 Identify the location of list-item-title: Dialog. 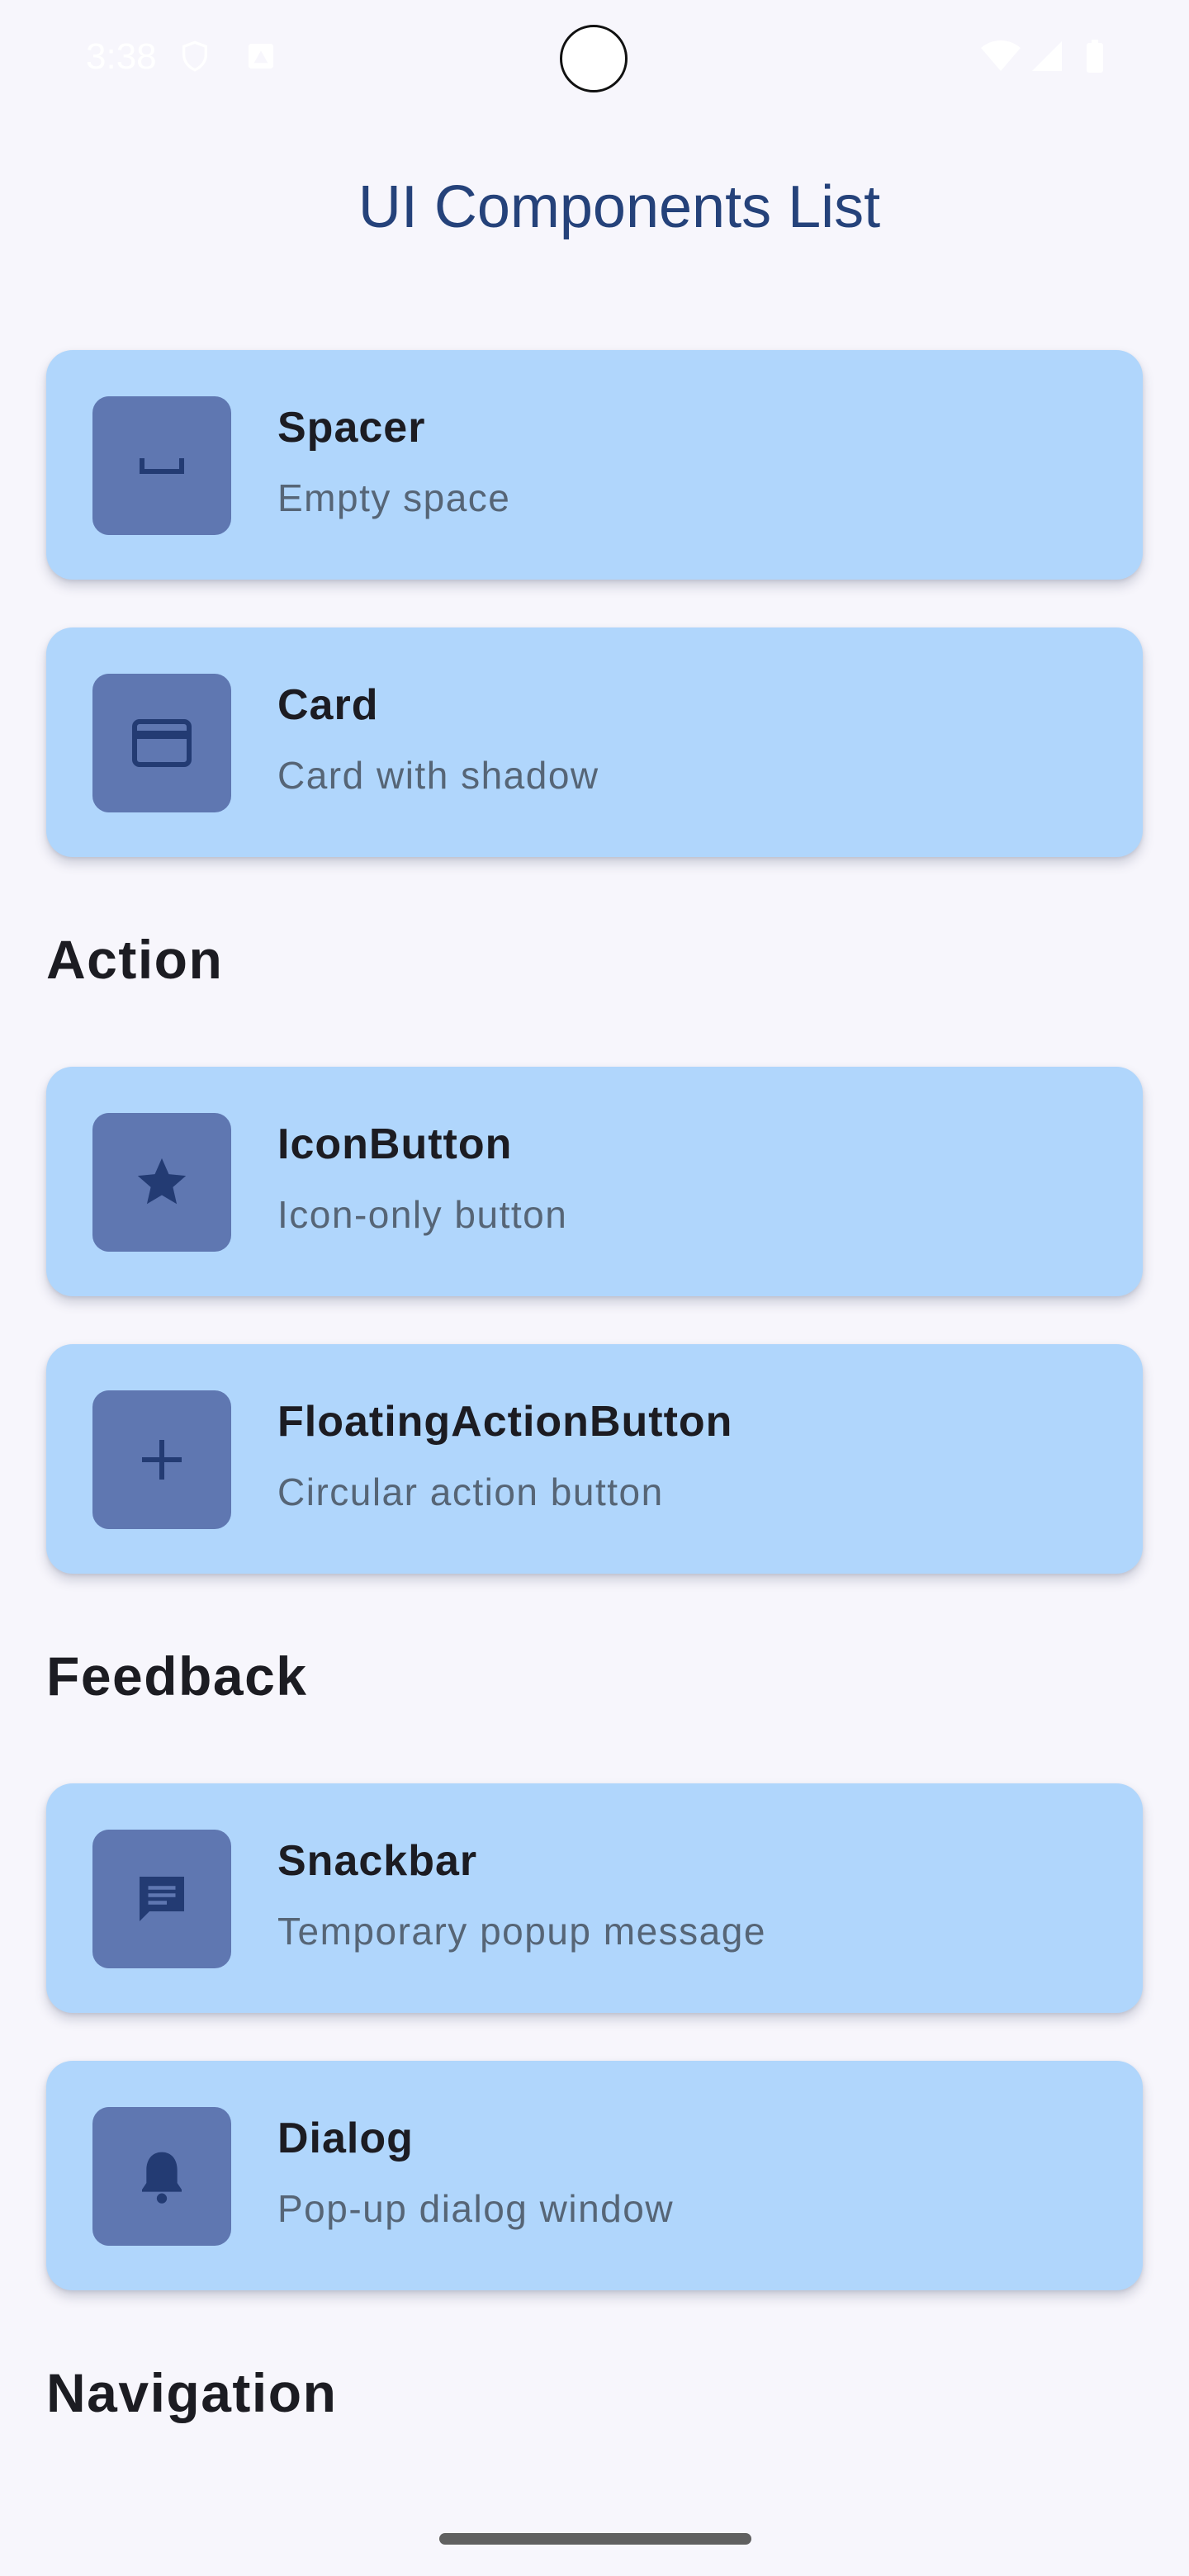
(345, 2138).